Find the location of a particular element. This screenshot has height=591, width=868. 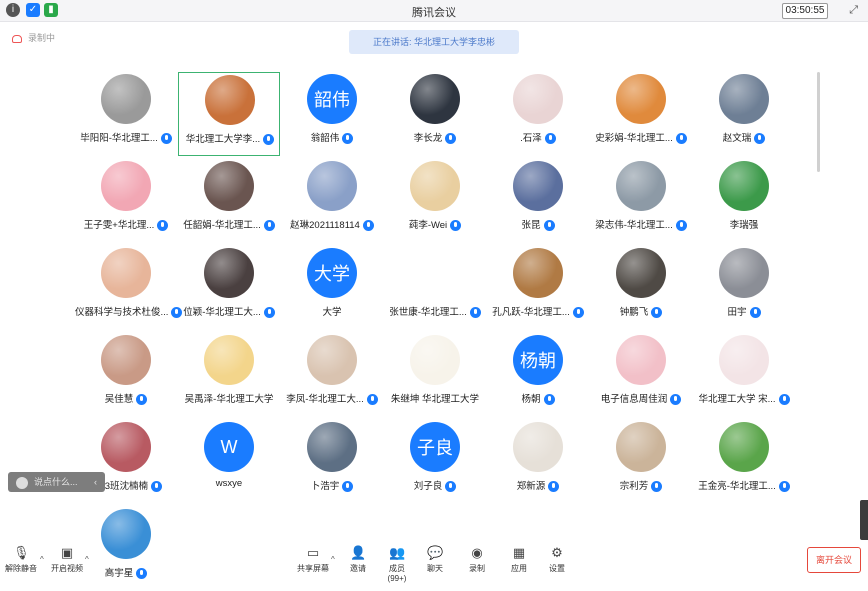

participant-tile: Wwsxye is located at coordinates (229, 462).